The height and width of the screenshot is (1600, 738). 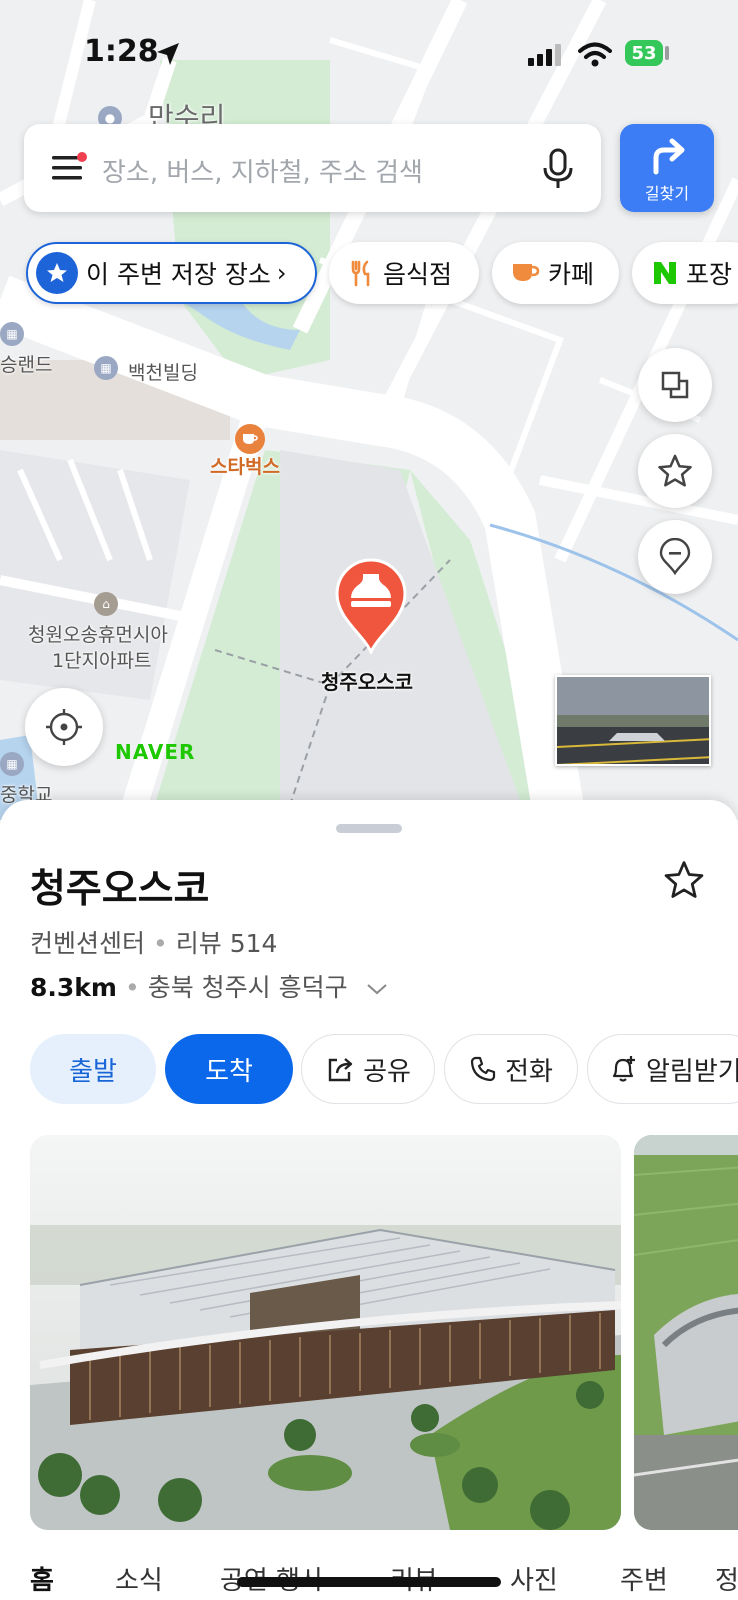 What do you see at coordinates (163, 371) in the screenshot?
I see `map-label-baekcheon: 백천빌딩` at bounding box center [163, 371].